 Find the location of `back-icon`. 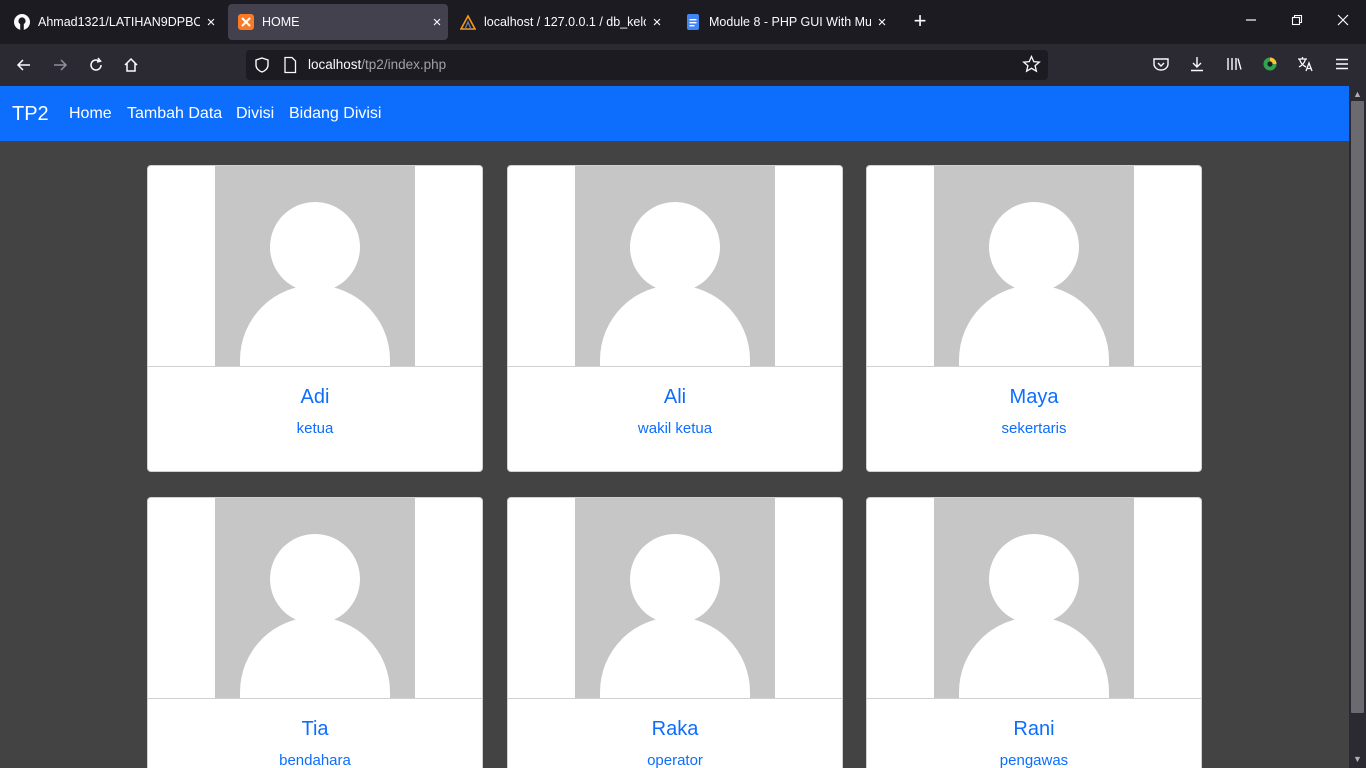

back-icon is located at coordinates (24, 65).